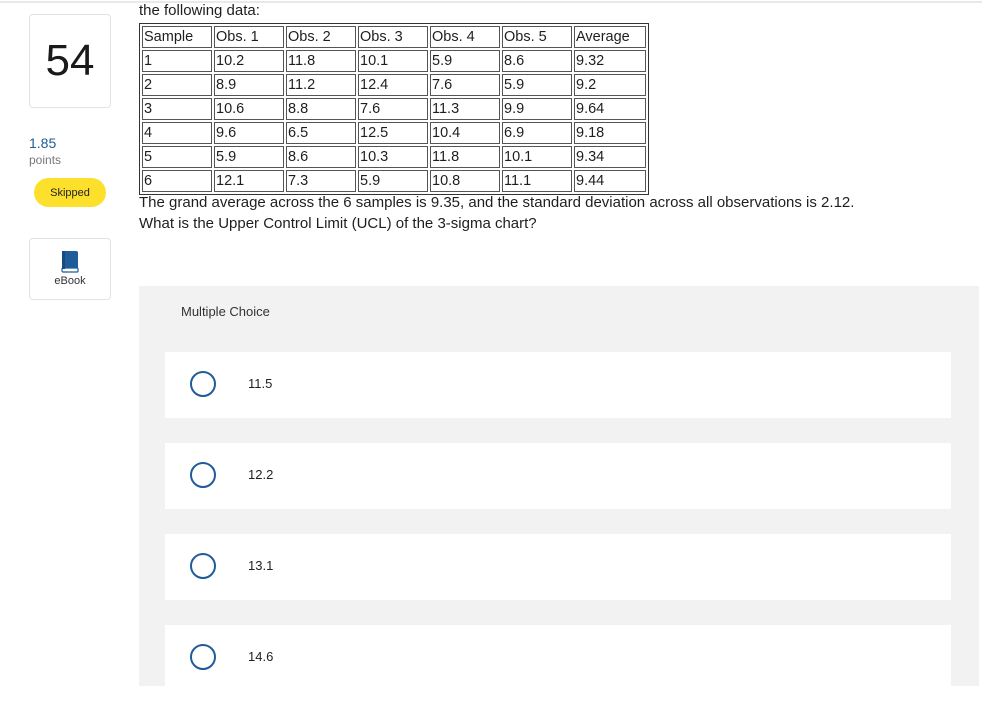  I want to click on table-cell: 4, so click(177, 133).